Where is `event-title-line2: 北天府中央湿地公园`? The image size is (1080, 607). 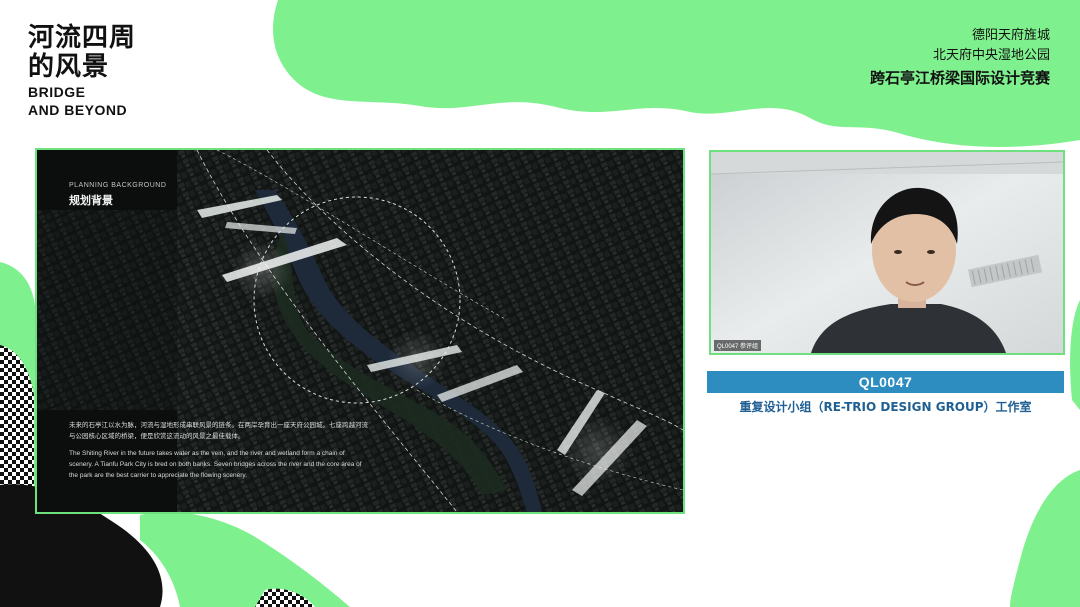
event-title-line2: 北天府中央湿地公园 is located at coordinates (991, 55).